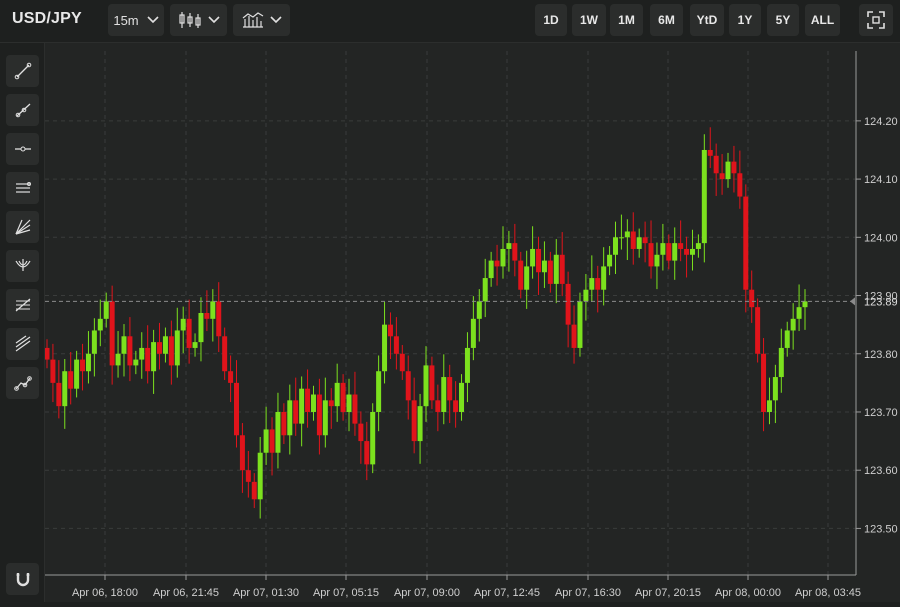 The image size is (900, 607). Describe the element at coordinates (427, 593) in the screenshot. I see `x-tick-label: Apr 07, 09:00` at that location.